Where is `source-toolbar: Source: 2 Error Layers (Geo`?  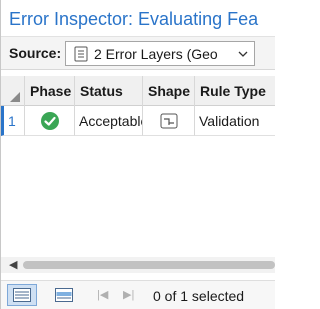
source-toolbar: Source: 2 Error Layers (Geo is located at coordinates (138, 53).